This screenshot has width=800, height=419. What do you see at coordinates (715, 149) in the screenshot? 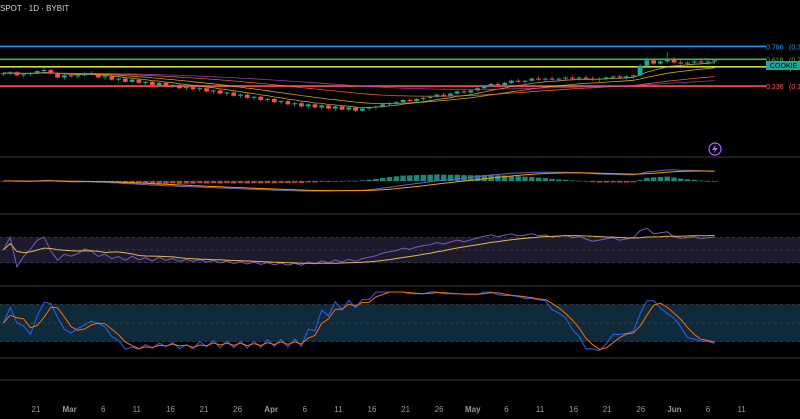
I see `lightning-icon` at bounding box center [715, 149].